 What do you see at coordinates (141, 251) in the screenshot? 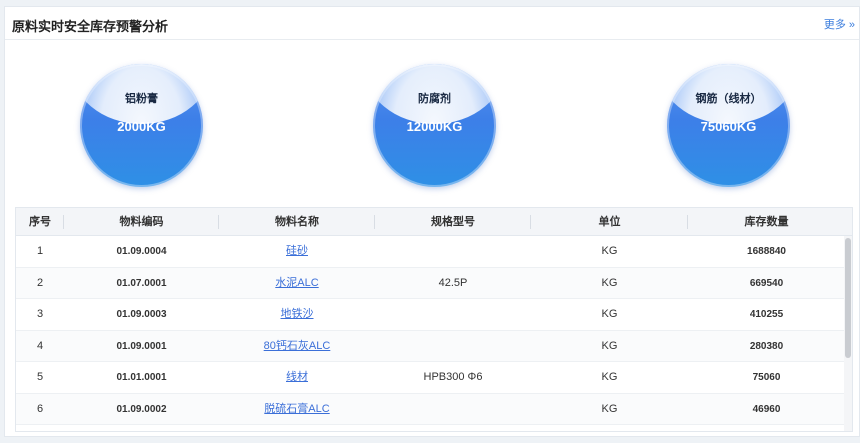
I see `cell-code: 01.09.0004` at bounding box center [141, 251].